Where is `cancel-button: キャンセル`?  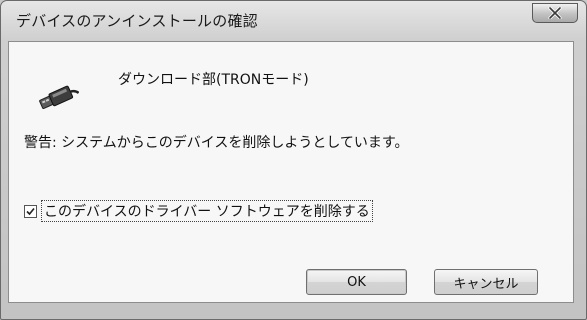
cancel-button: キャンセル is located at coordinates (486, 282).